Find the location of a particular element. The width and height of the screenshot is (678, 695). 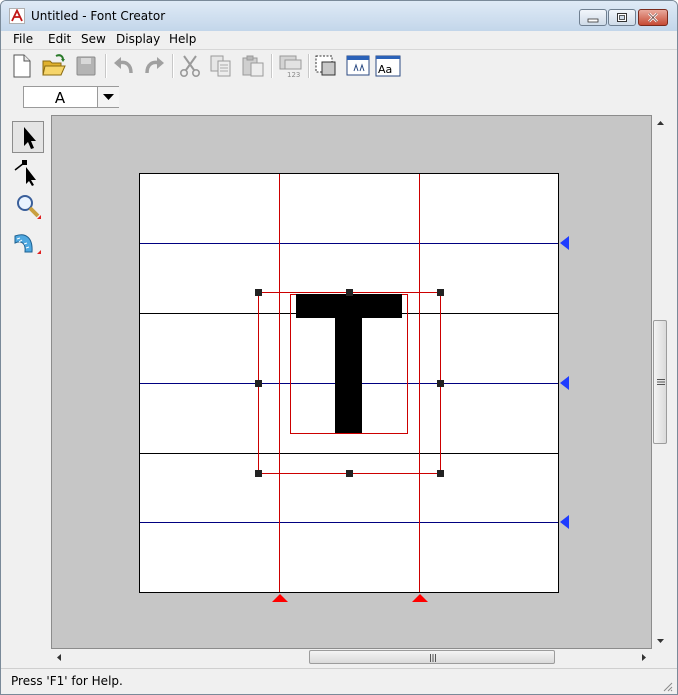

menu-display: Display is located at coordinates (138, 39).